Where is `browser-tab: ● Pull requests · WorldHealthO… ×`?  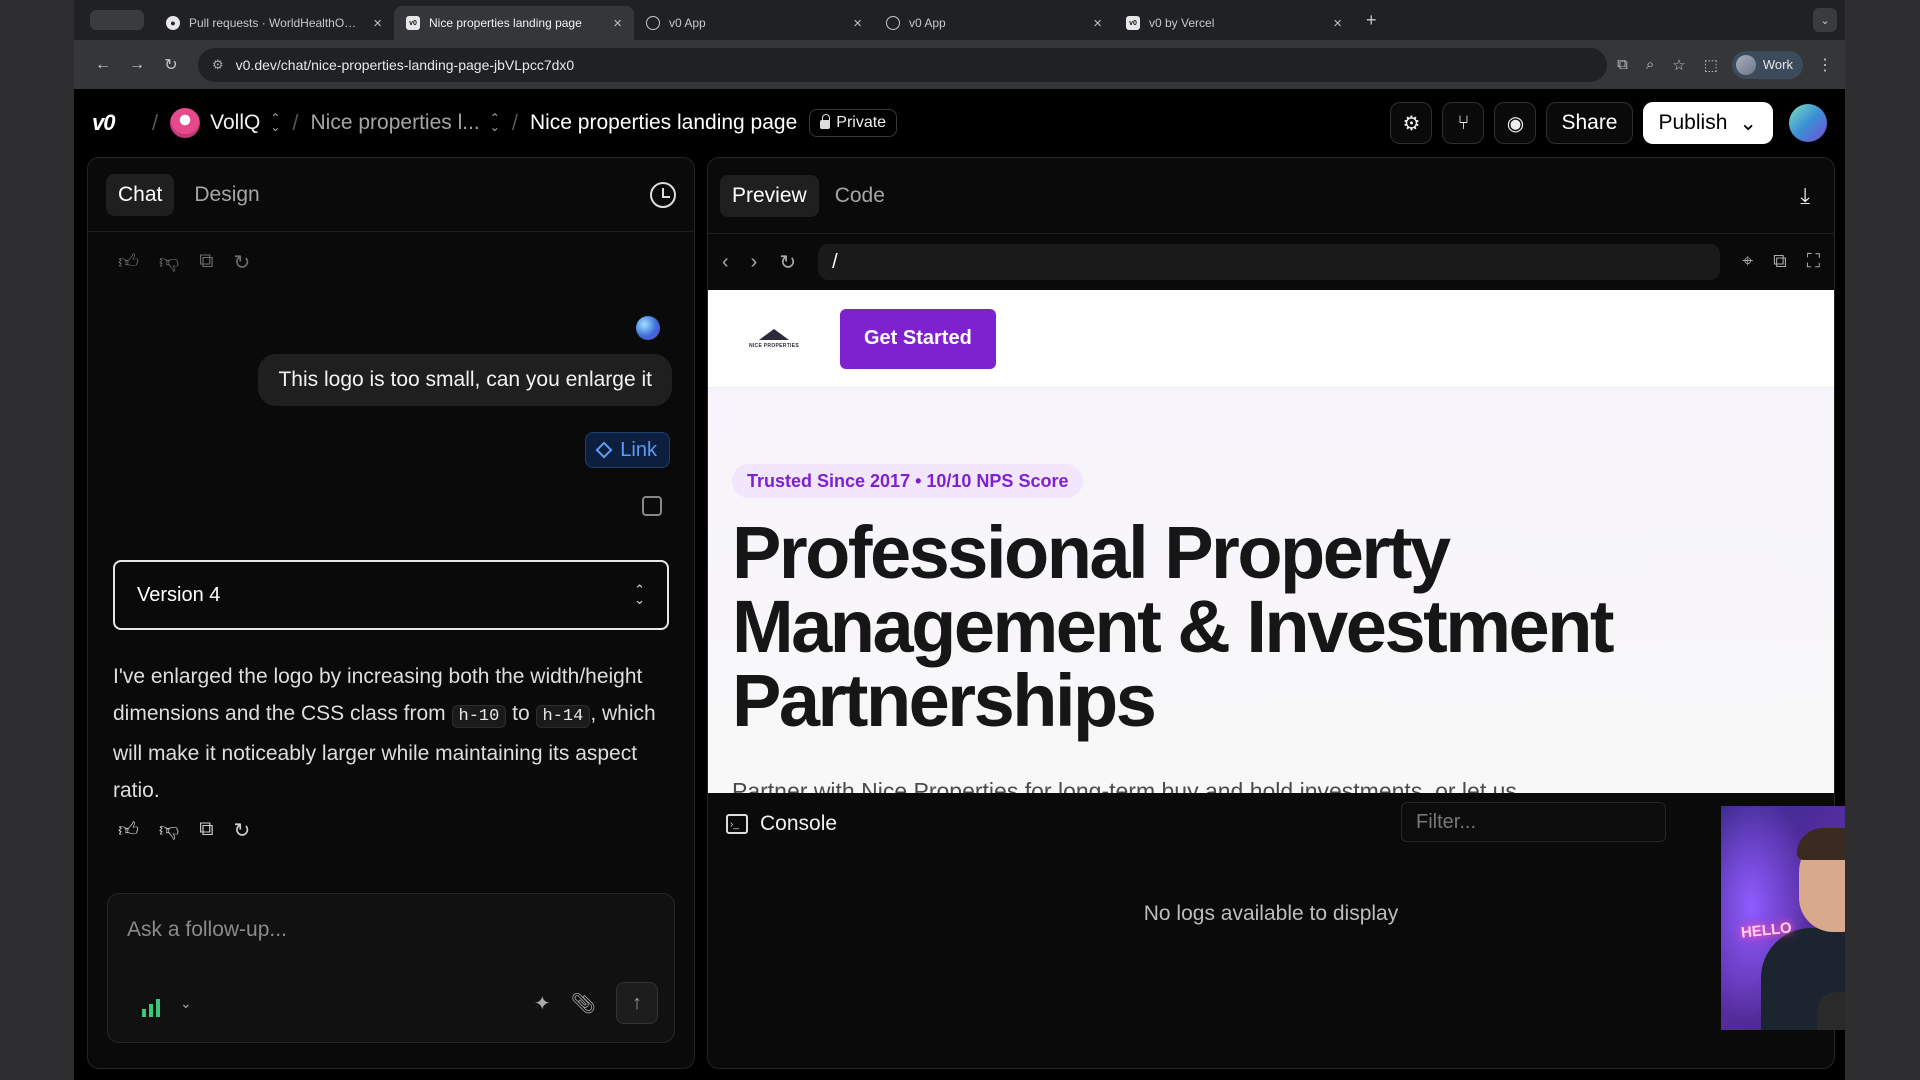 browser-tab: ● Pull requests · WorldHealthO… × is located at coordinates (274, 23).